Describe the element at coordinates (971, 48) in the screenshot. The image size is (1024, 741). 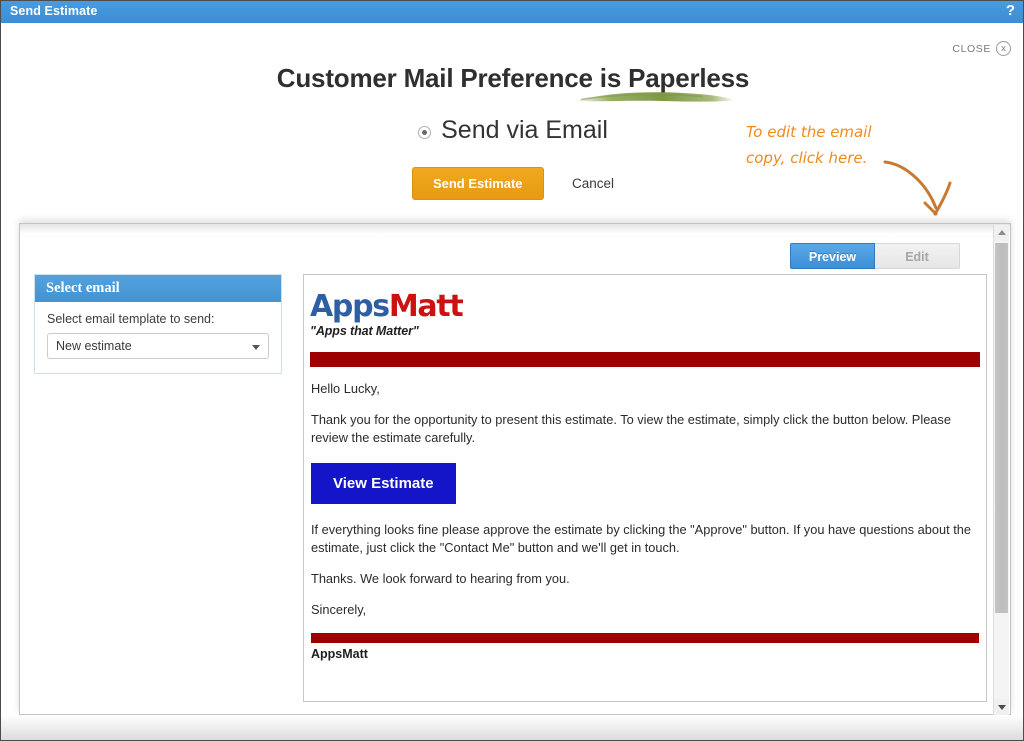
I see `close-label: CLOSE` at that location.